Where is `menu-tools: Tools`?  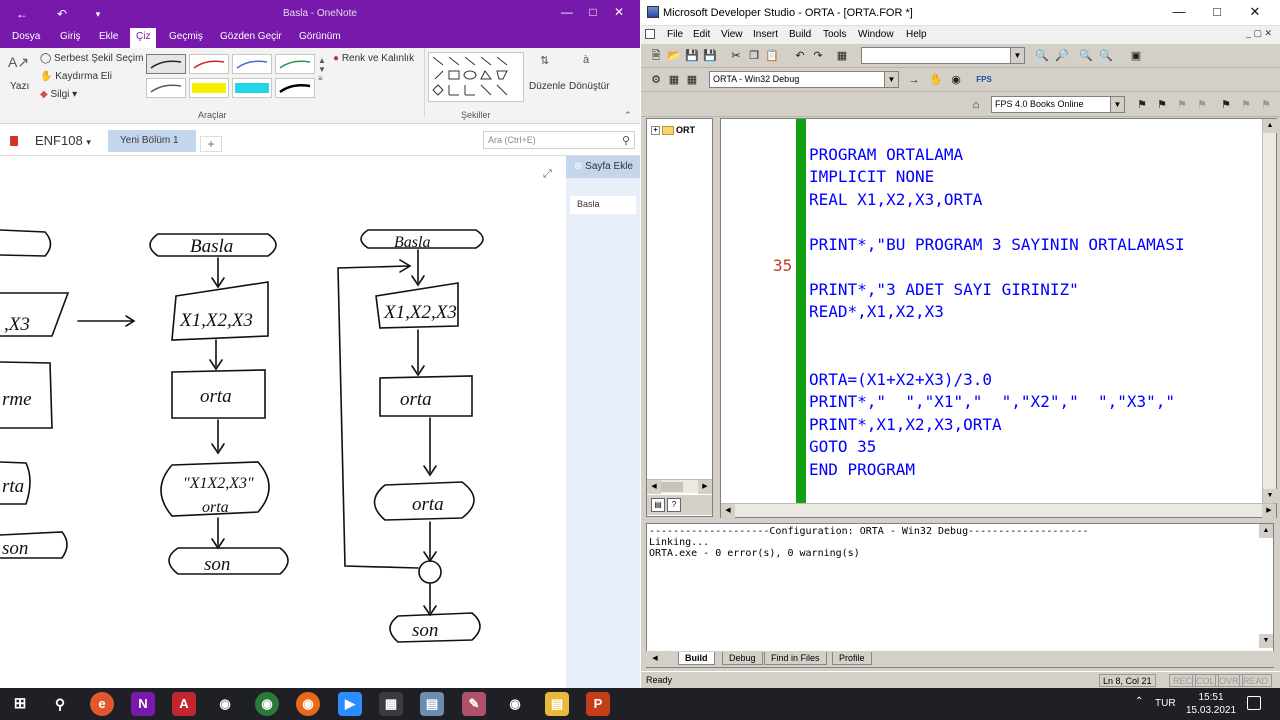
menu-tools: Tools is located at coordinates (834, 34).